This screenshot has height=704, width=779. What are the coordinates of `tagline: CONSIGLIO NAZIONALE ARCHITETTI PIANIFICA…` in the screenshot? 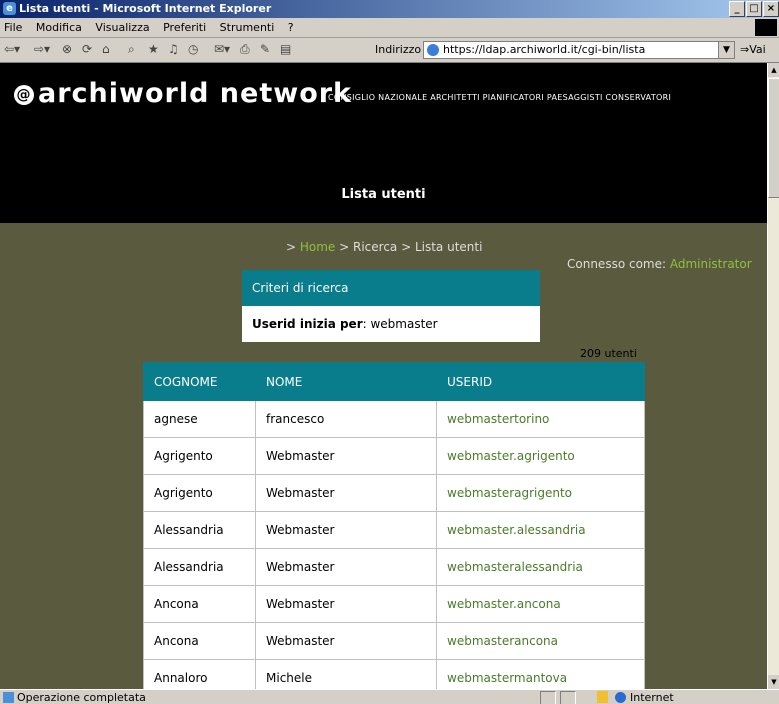 It's located at (500, 97).